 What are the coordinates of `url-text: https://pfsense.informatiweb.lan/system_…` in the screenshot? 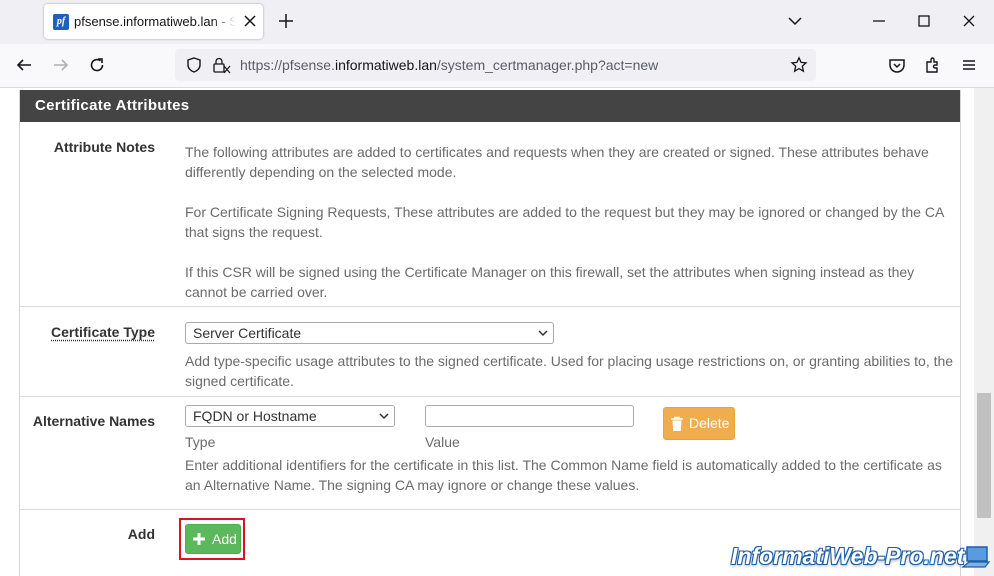 It's located at (449, 65).